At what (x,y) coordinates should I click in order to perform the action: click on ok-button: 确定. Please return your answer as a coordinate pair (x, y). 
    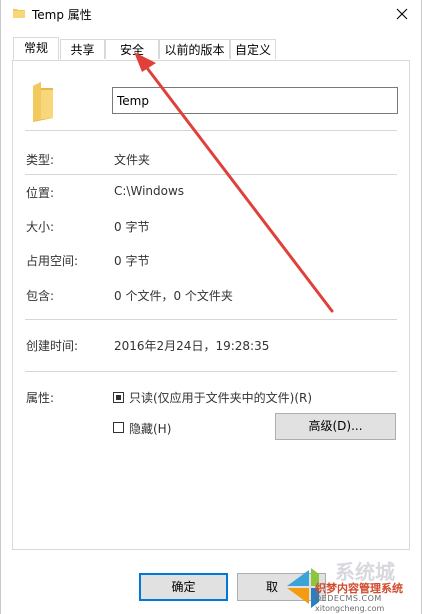
    Looking at the image, I should click on (183, 587).